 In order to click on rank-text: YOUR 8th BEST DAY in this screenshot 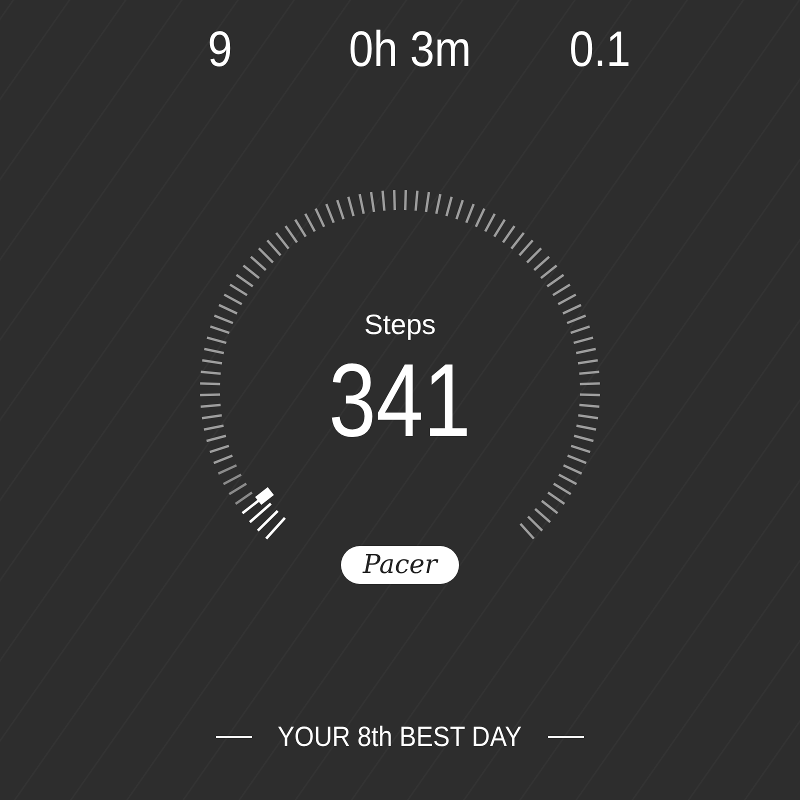, I will do `click(400, 737)`.